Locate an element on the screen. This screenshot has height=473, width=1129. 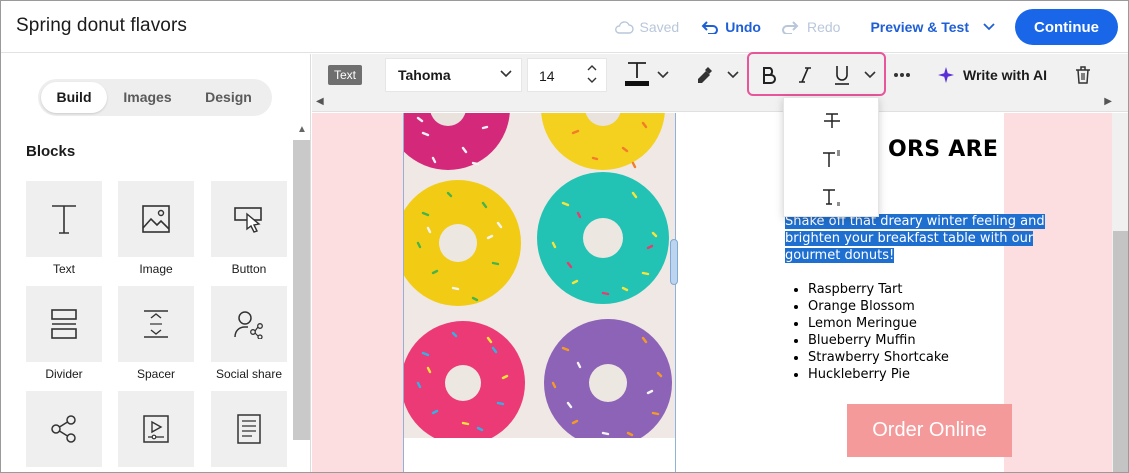
scroll-up-arrow-icon: ▲ is located at coordinates (302, 129).